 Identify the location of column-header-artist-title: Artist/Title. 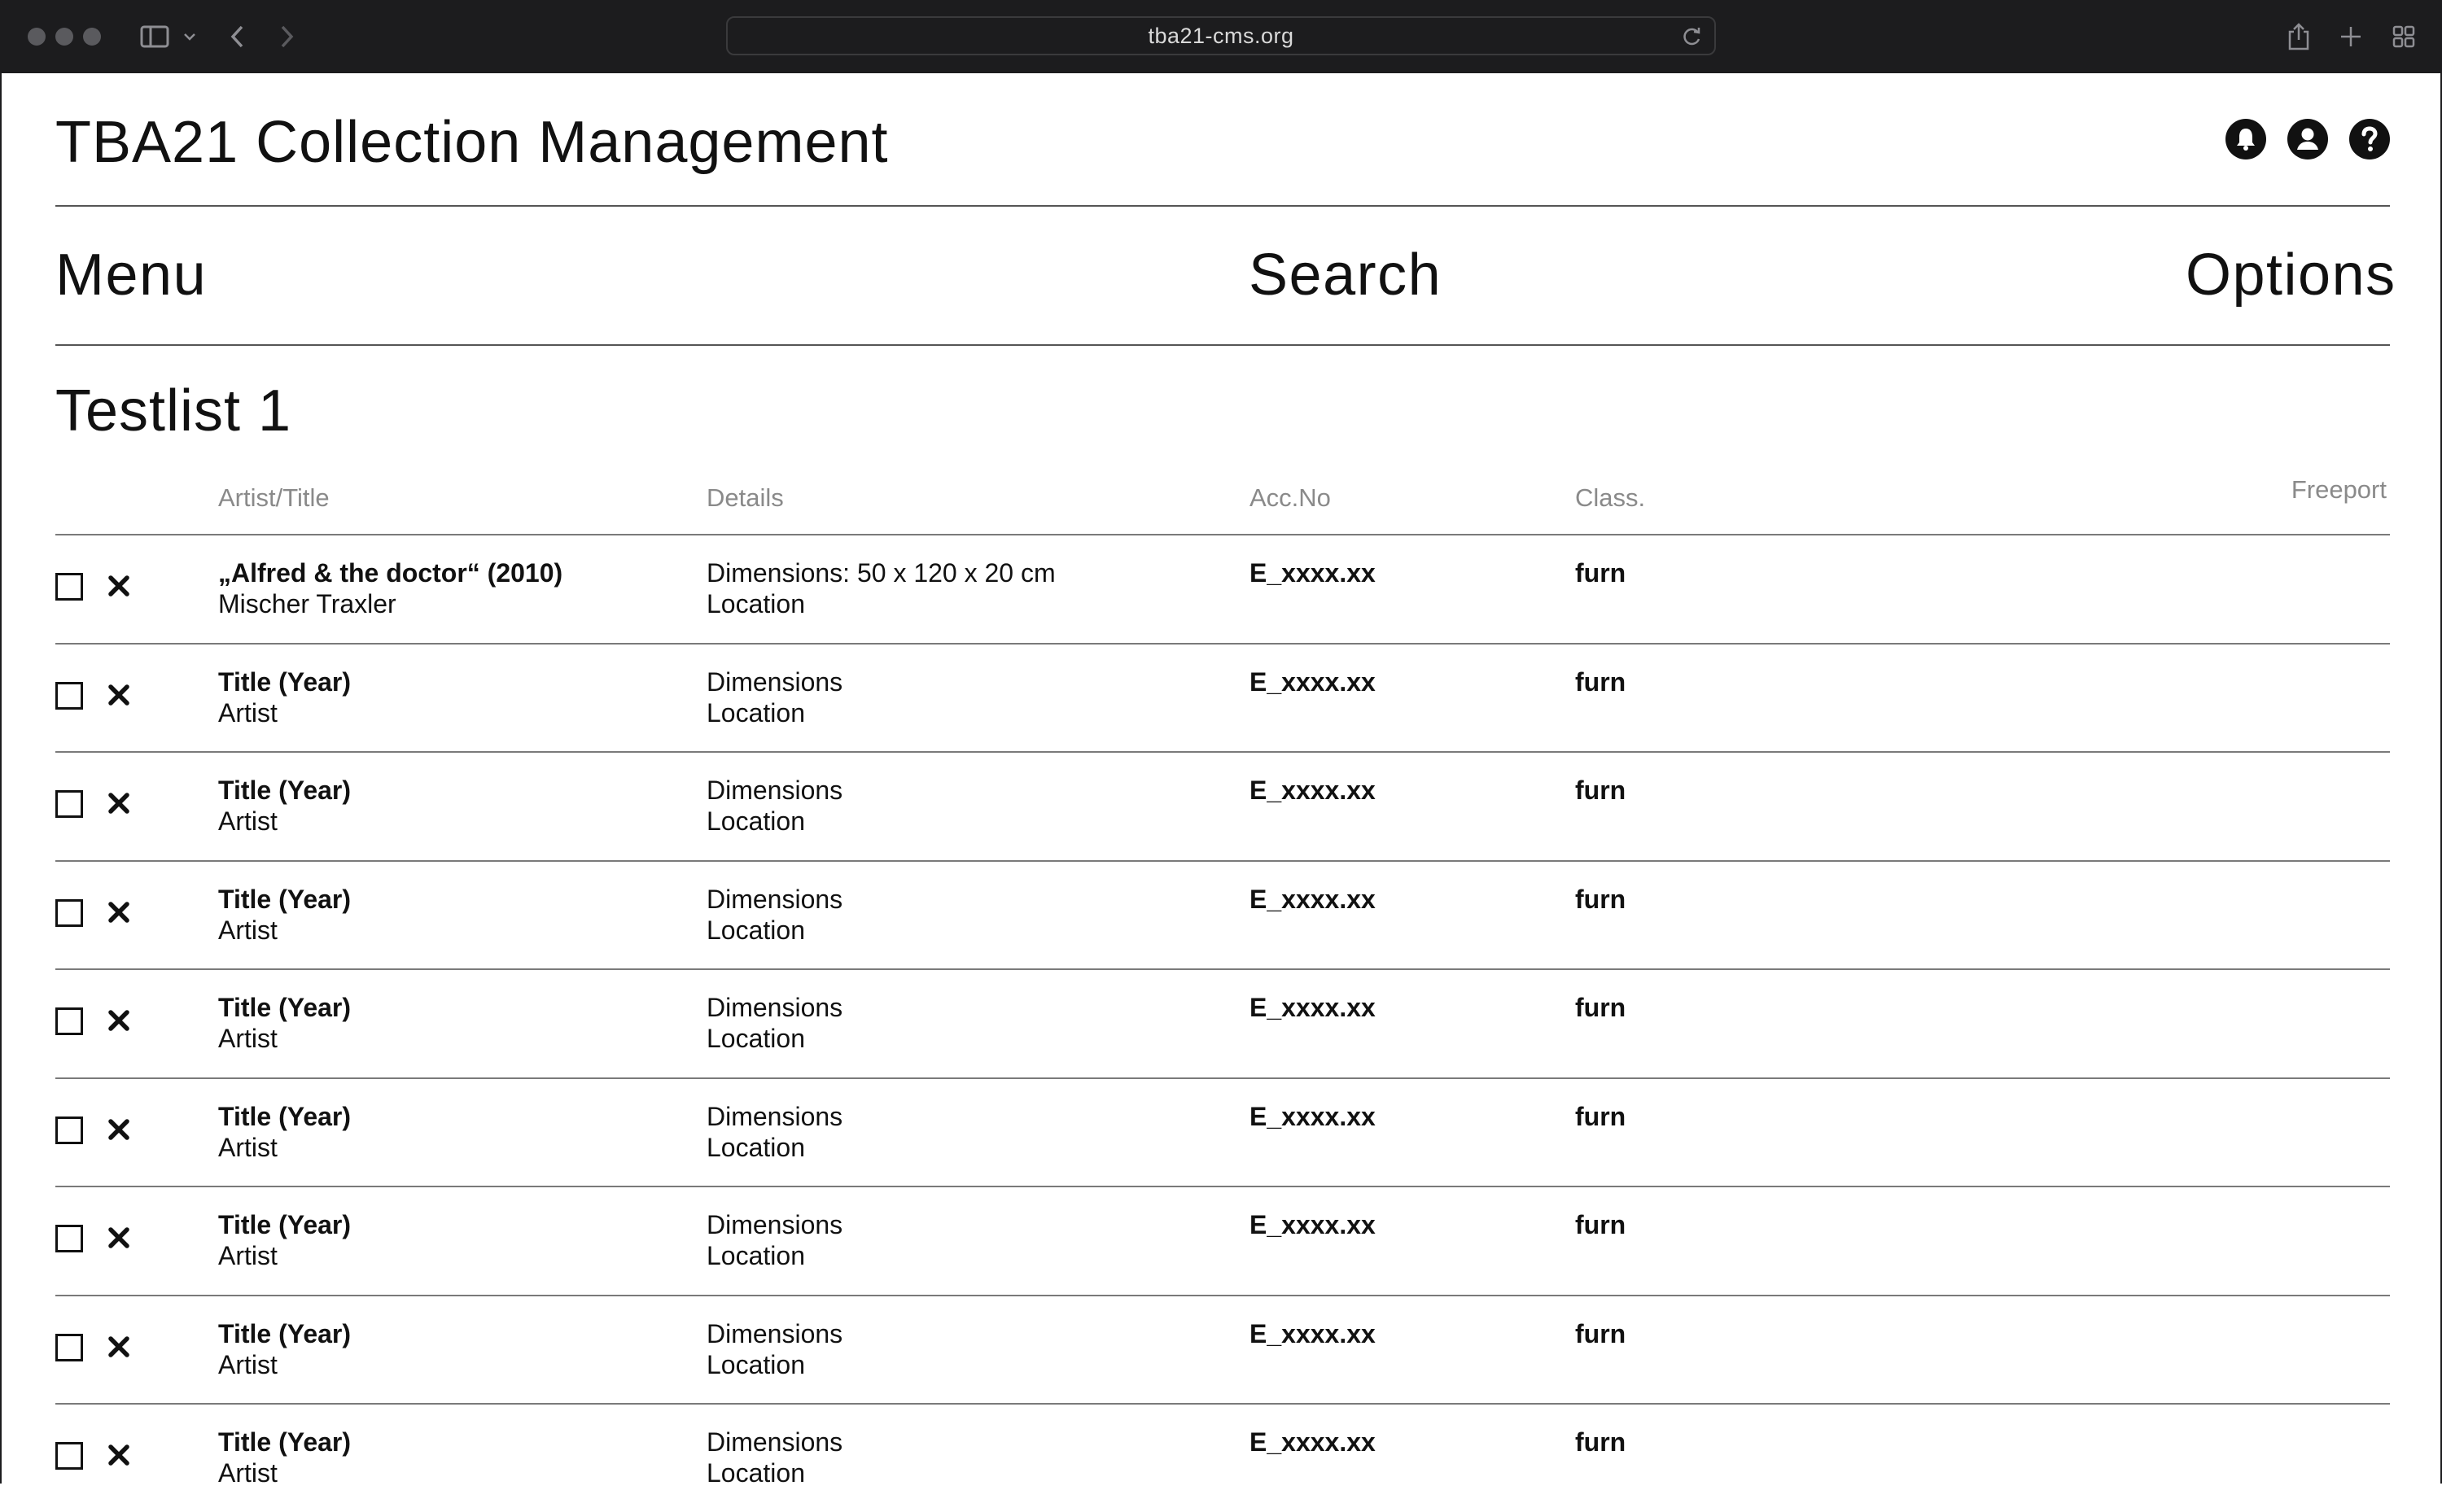
(274, 498).